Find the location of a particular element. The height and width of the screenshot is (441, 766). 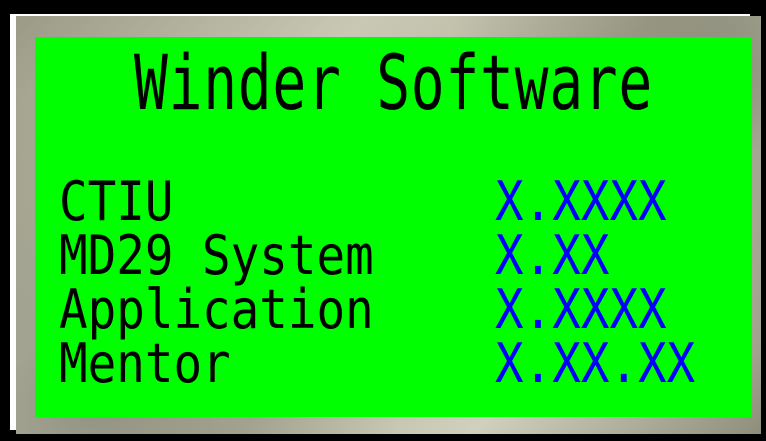

version-value: X.XX is located at coordinates (552, 255).